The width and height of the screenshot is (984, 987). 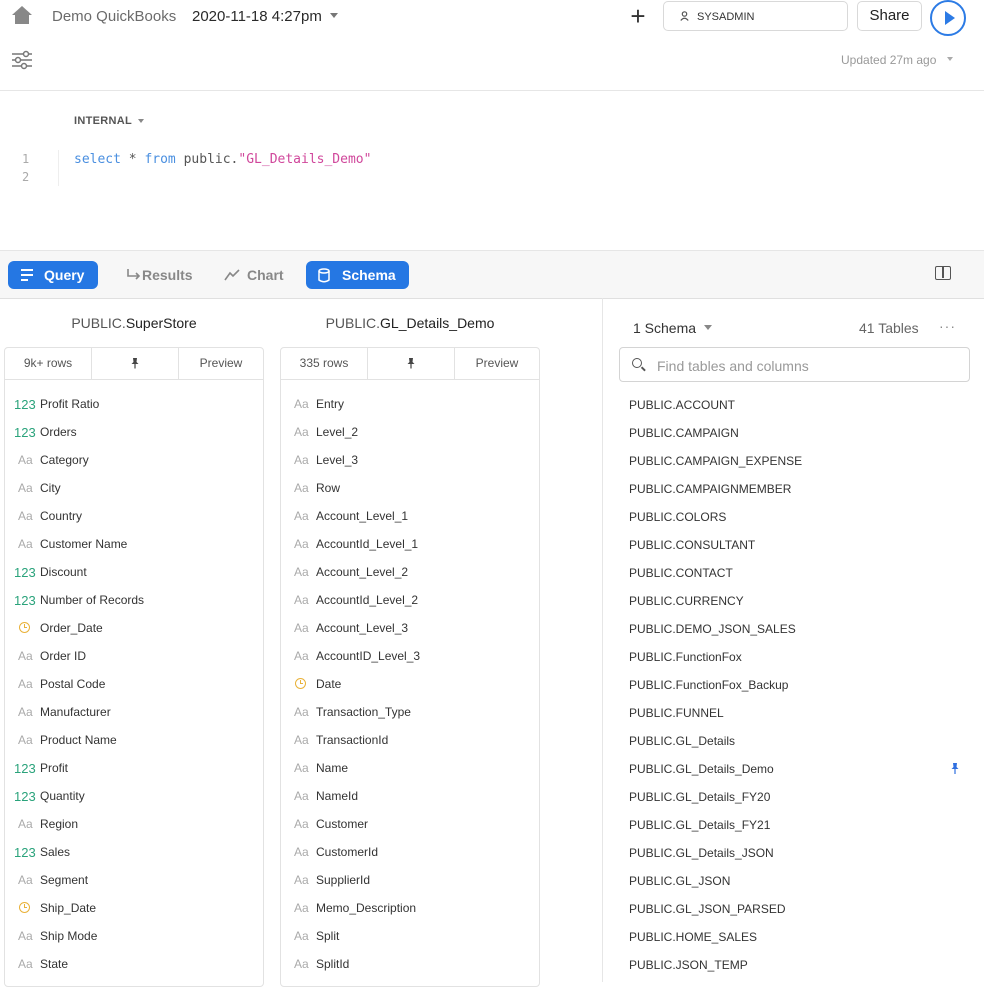 What do you see at coordinates (410, 908) in the screenshot?
I see `column-item: Aa Memo_Description` at bounding box center [410, 908].